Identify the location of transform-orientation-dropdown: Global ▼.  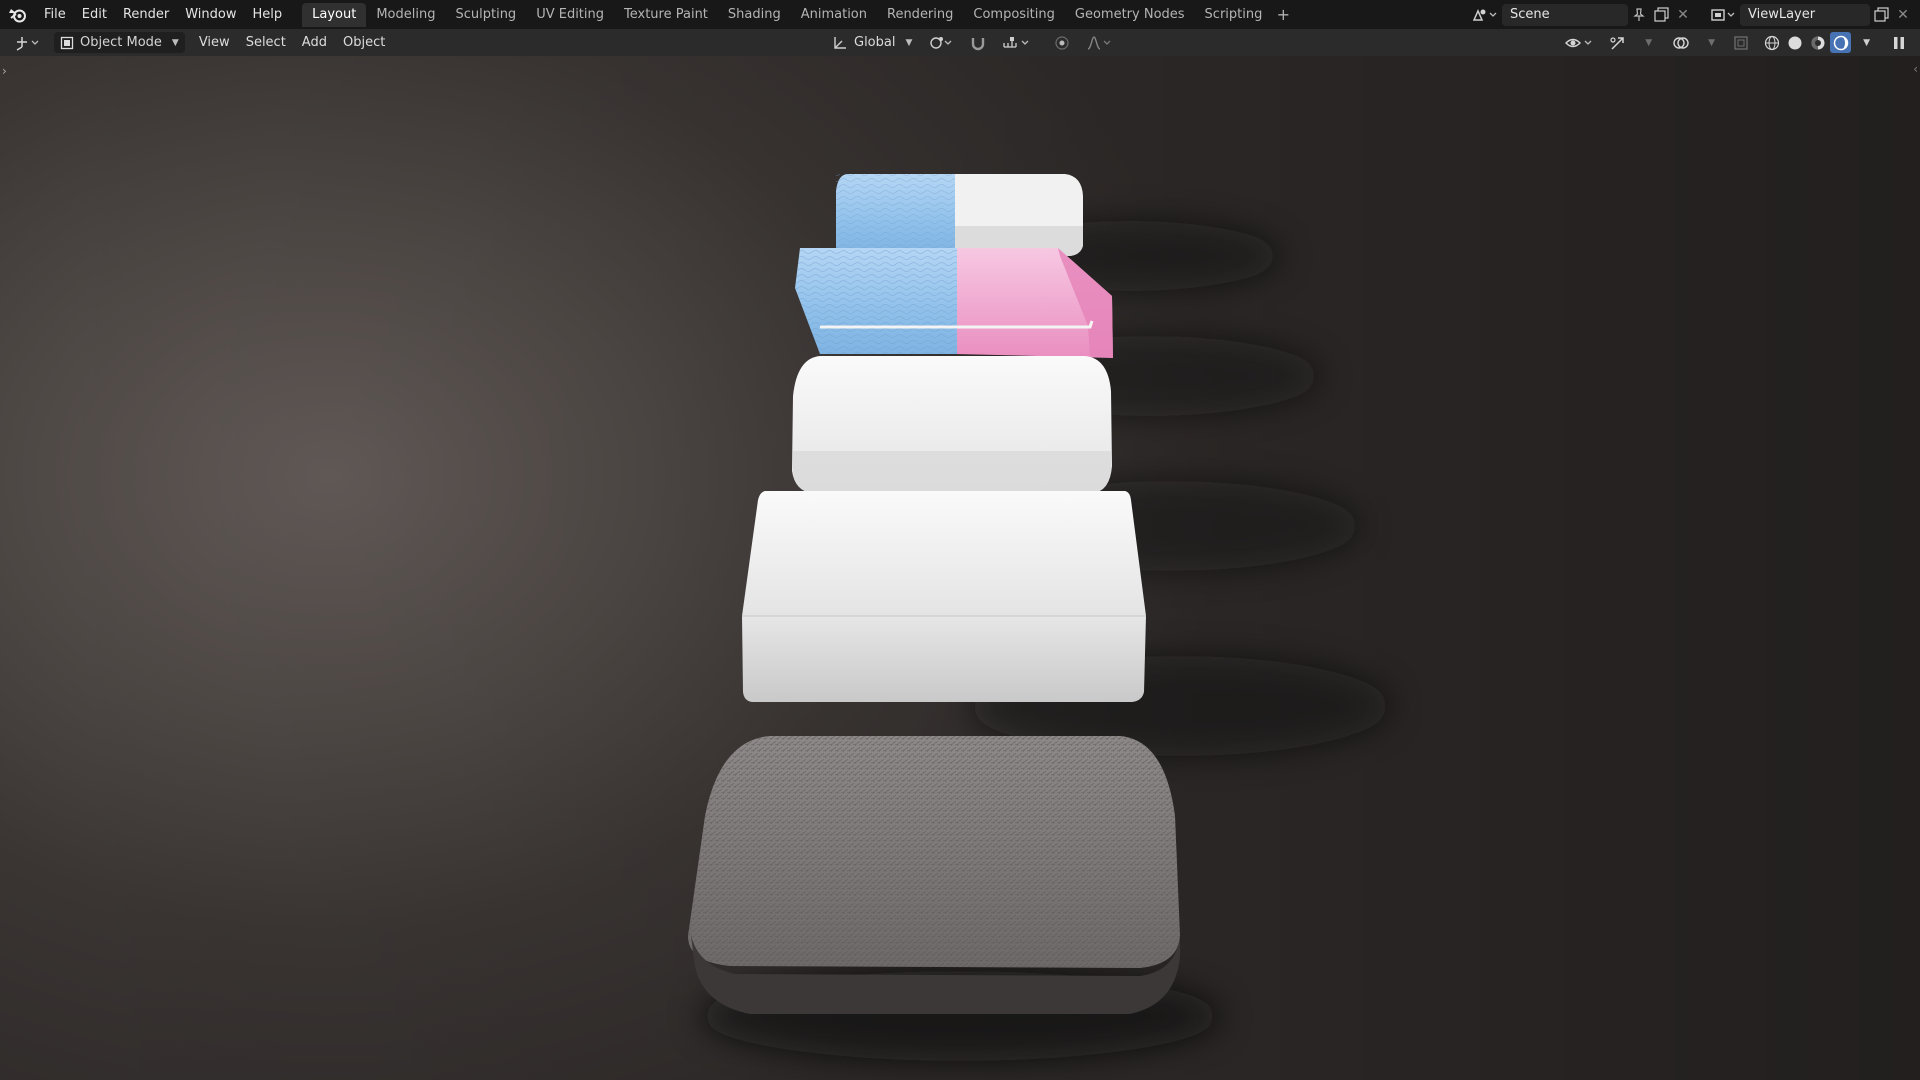
(872, 42).